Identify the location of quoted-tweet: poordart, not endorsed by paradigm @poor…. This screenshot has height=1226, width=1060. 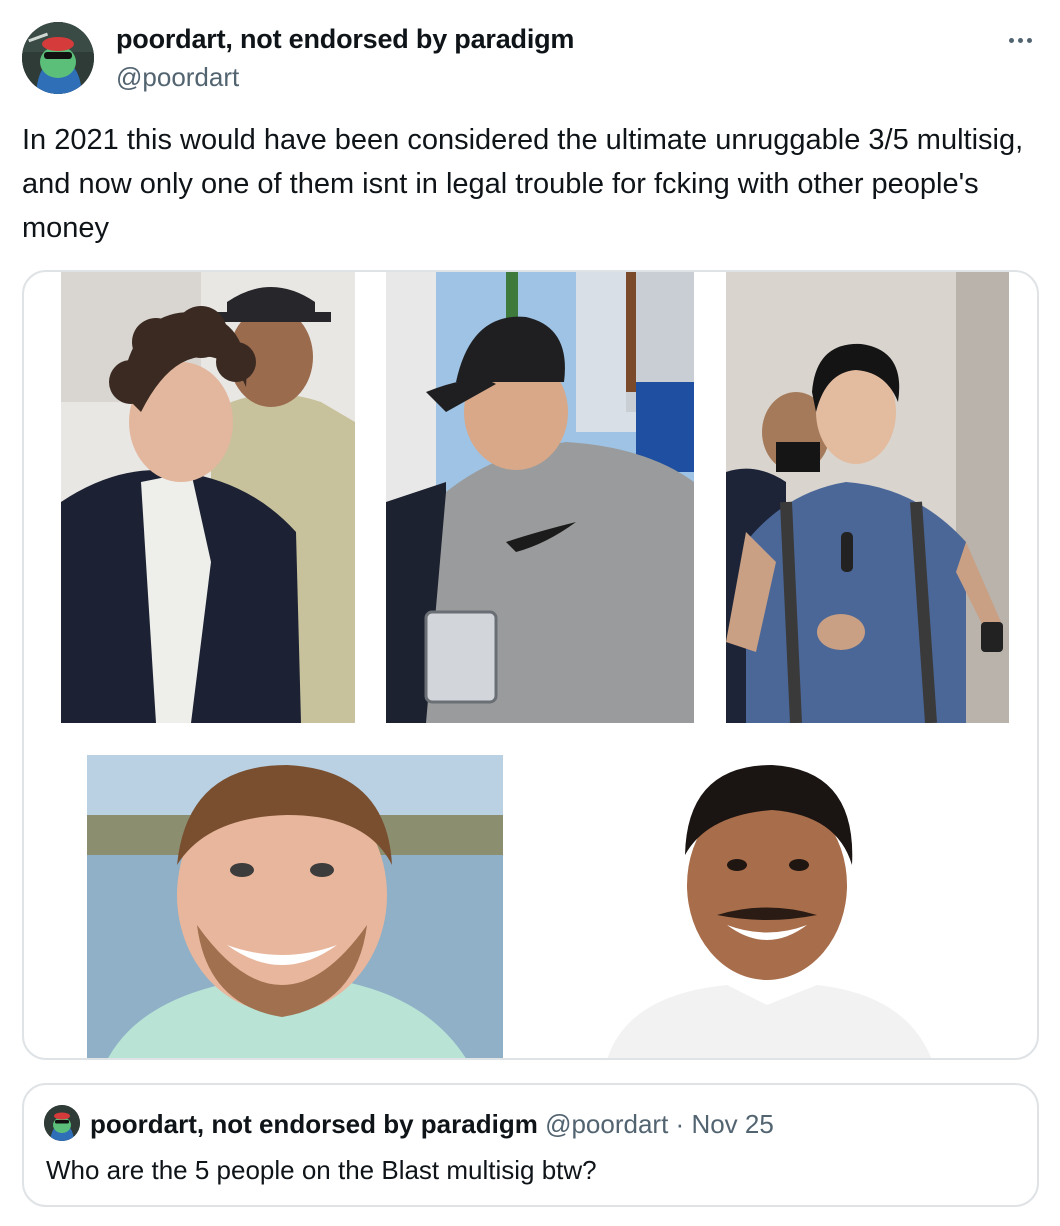
(530, 1145).